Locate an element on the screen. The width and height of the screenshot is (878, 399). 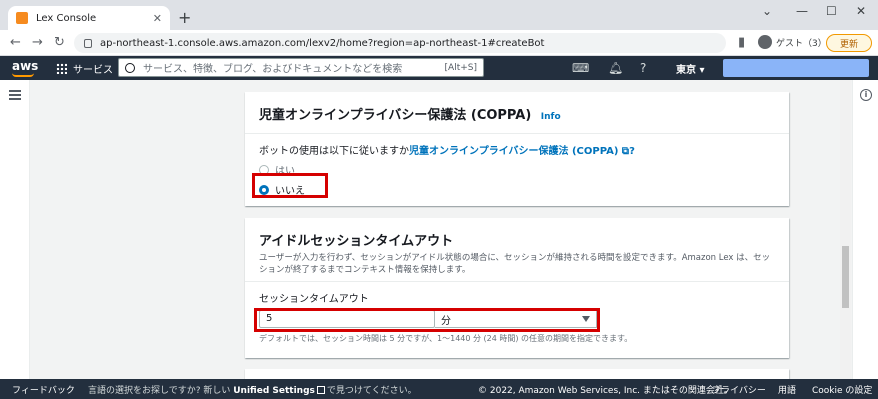
coppa-link: 児童オンラインプライバシー保護法 (COPPA) is located at coordinates (513, 151).